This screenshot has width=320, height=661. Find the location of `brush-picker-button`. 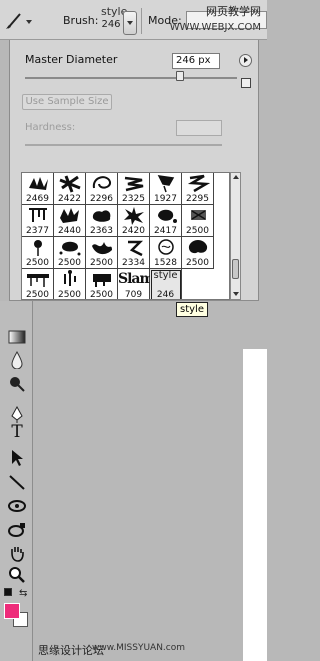

brush-picker-button is located at coordinates (130, 23).